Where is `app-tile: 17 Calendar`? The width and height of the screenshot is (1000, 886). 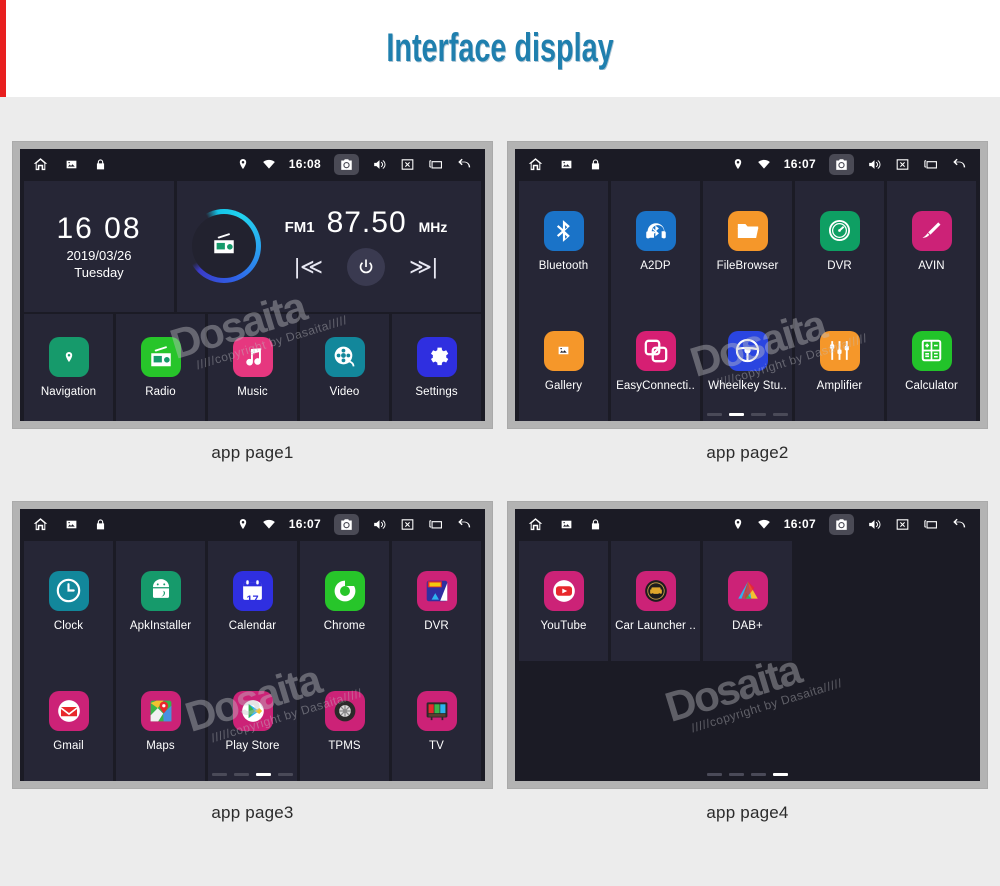 app-tile: 17 Calendar is located at coordinates (252, 601).